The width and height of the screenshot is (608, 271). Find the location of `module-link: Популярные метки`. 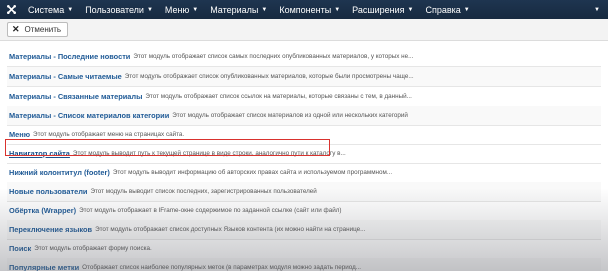

module-link: Популярные метки is located at coordinates (44, 267).